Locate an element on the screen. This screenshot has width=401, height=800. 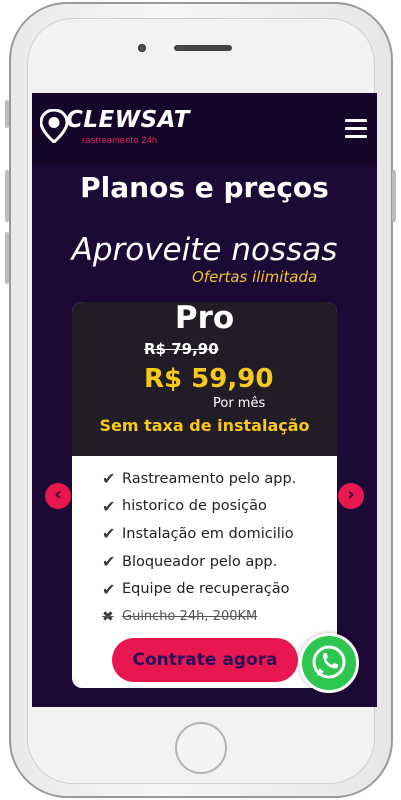
phone-home-button is located at coordinates (201, 748).